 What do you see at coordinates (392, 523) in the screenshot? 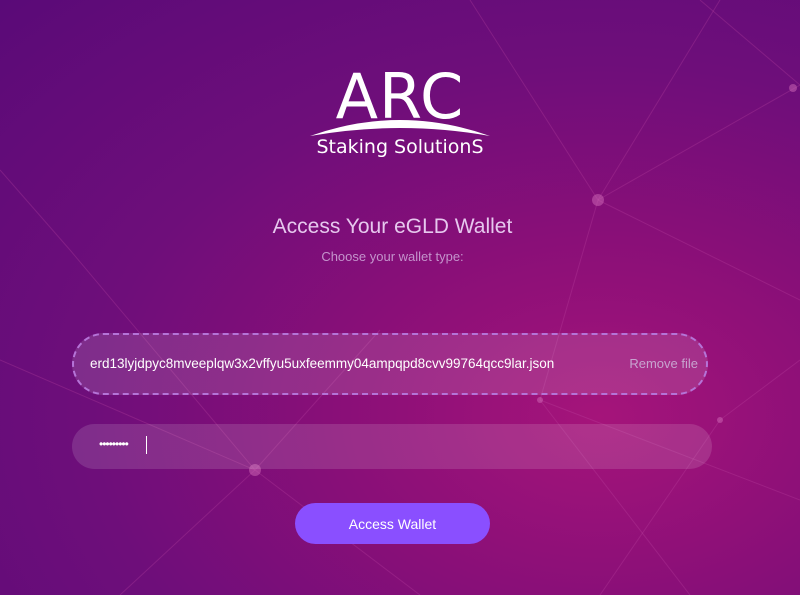
I see `access-wallet-button: Access Wallet` at bounding box center [392, 523].